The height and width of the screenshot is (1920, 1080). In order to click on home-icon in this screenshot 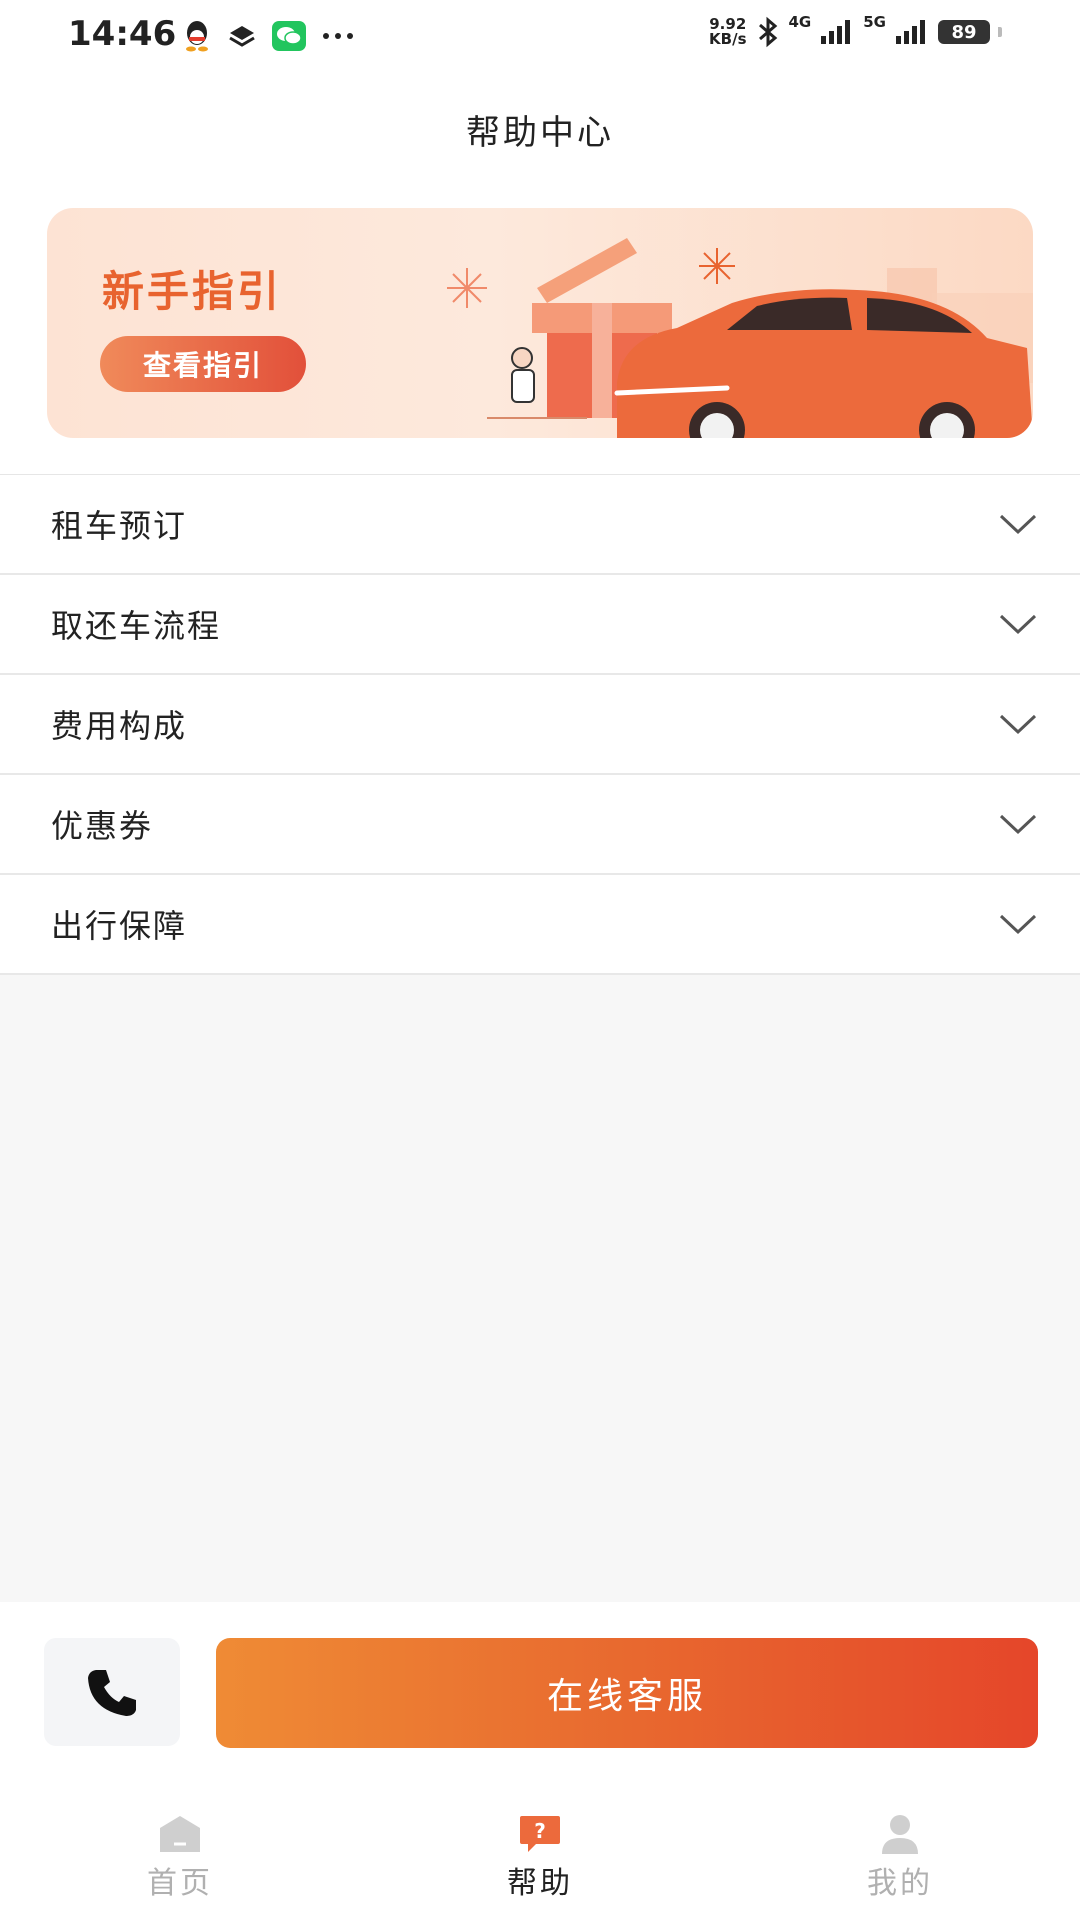, I will do `click(180, 1834)`.